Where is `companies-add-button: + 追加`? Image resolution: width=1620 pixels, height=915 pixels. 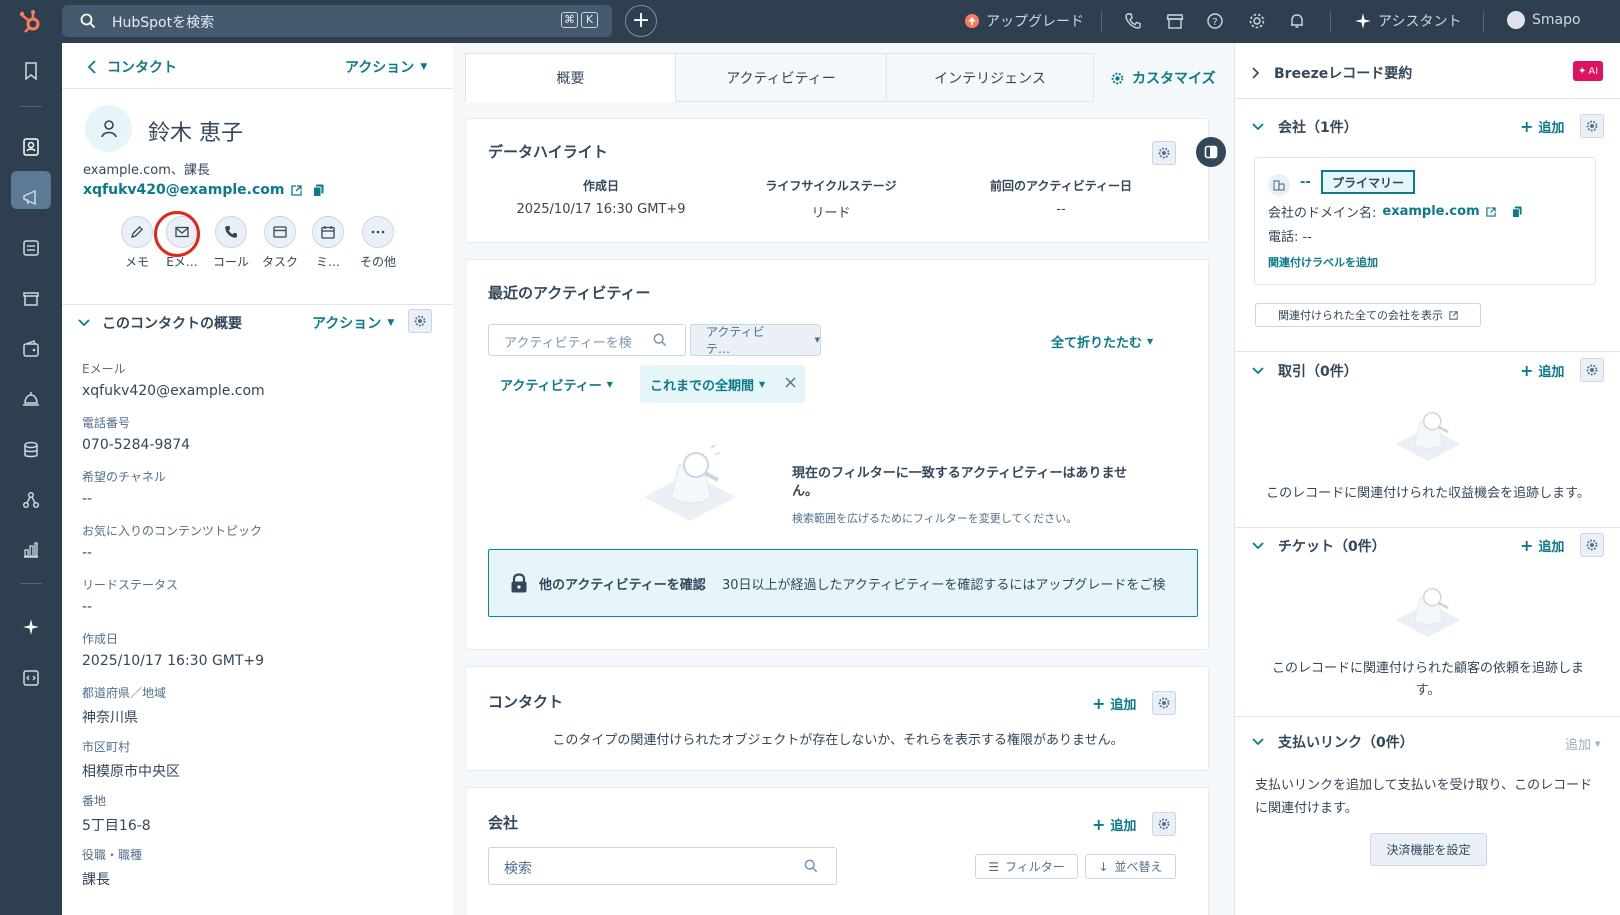 companies-add-button: + 追加 is located at coordinates (1114, 824).